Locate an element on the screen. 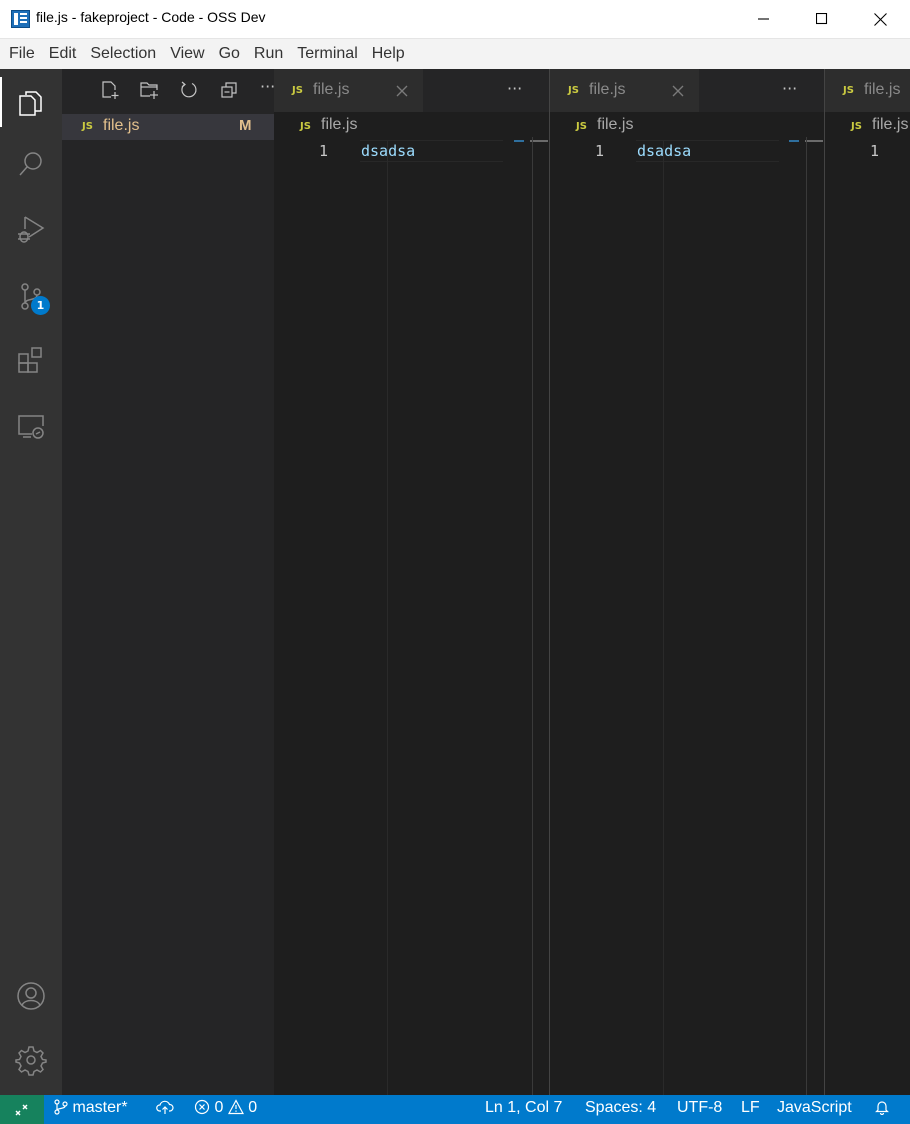 The image size is (910, 1124). menu-run: Run is located at coordinates (268, 54).